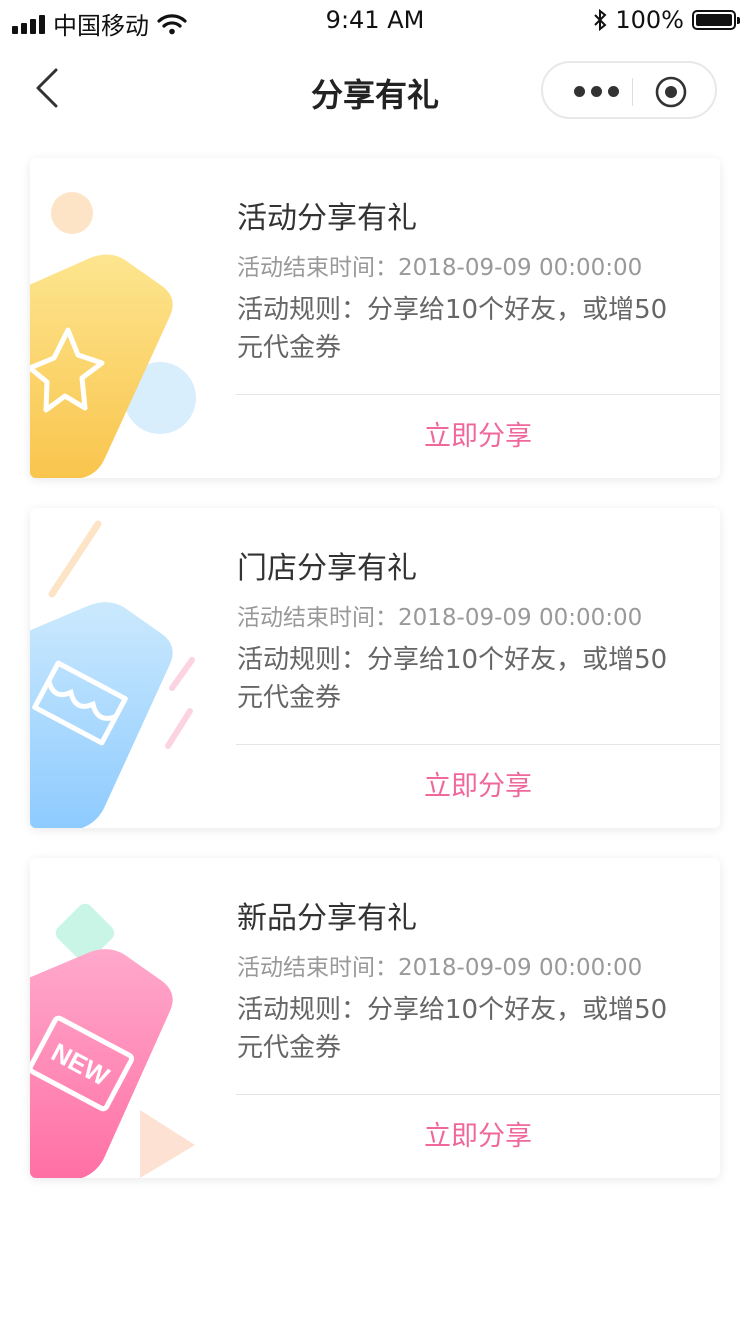 The height and width of the screenshot is (1334, 750). What do you see at coordinates (596, 91) in the screenshot?
I see `more-dots-icon` at bounding box center [596, 91].